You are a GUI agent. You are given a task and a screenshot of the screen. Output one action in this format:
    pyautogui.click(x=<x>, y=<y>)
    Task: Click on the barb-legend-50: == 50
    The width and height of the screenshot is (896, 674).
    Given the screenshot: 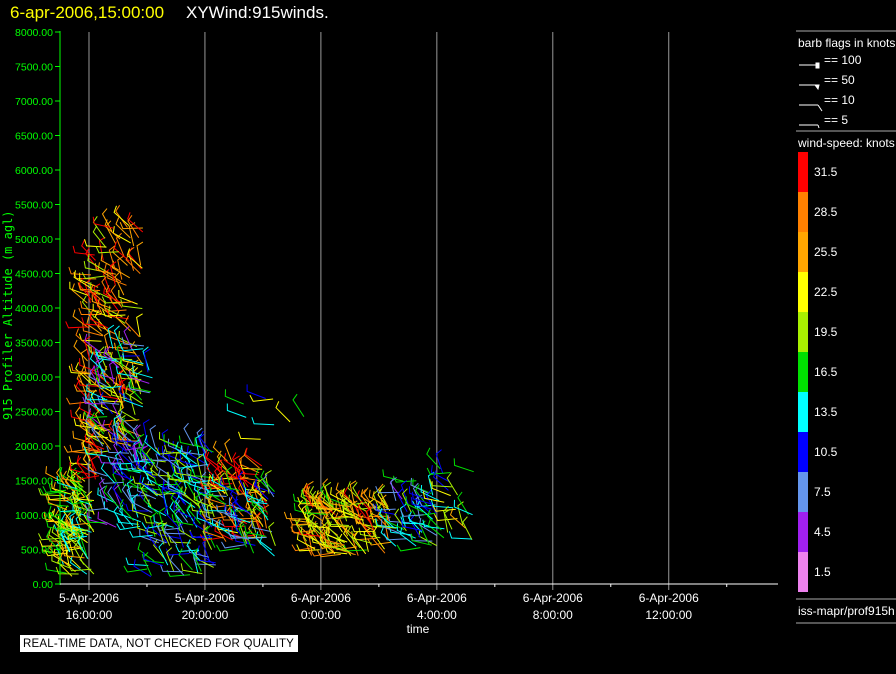 What is the action you would take?
    pyautogui.click(x=839, y=80)
    